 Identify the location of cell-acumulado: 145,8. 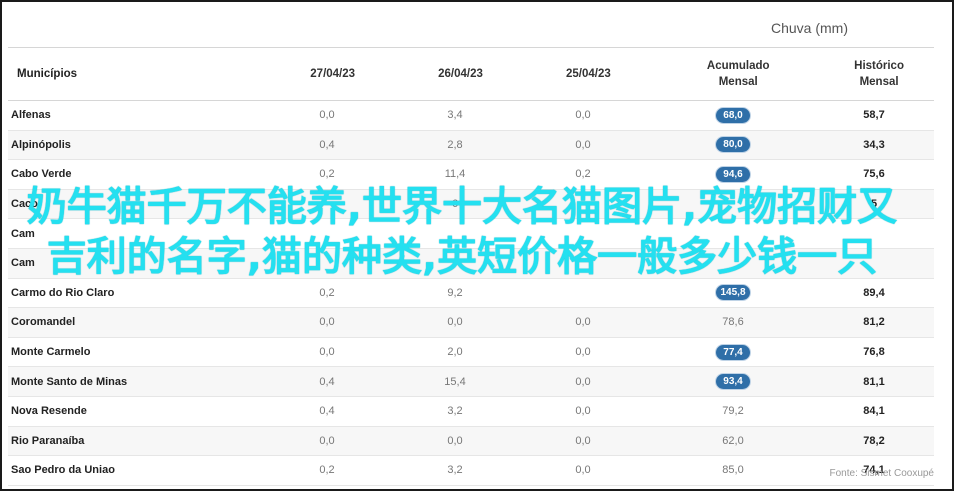
(733, 293).